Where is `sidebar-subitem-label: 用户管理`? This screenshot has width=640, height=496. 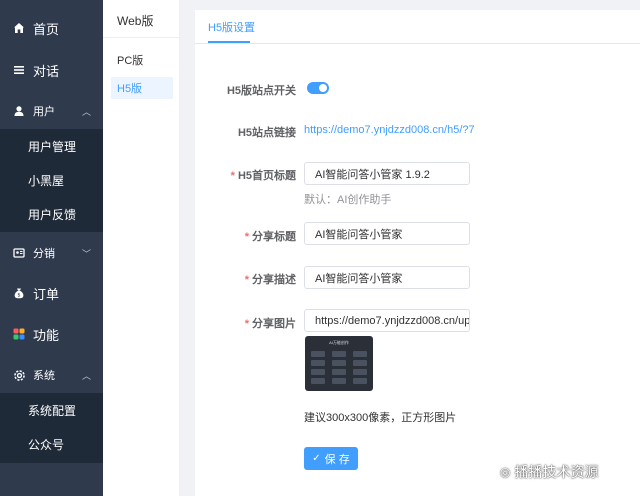 sidebar-subitem-label: 用户管理 is located at coordinates (52, 146).